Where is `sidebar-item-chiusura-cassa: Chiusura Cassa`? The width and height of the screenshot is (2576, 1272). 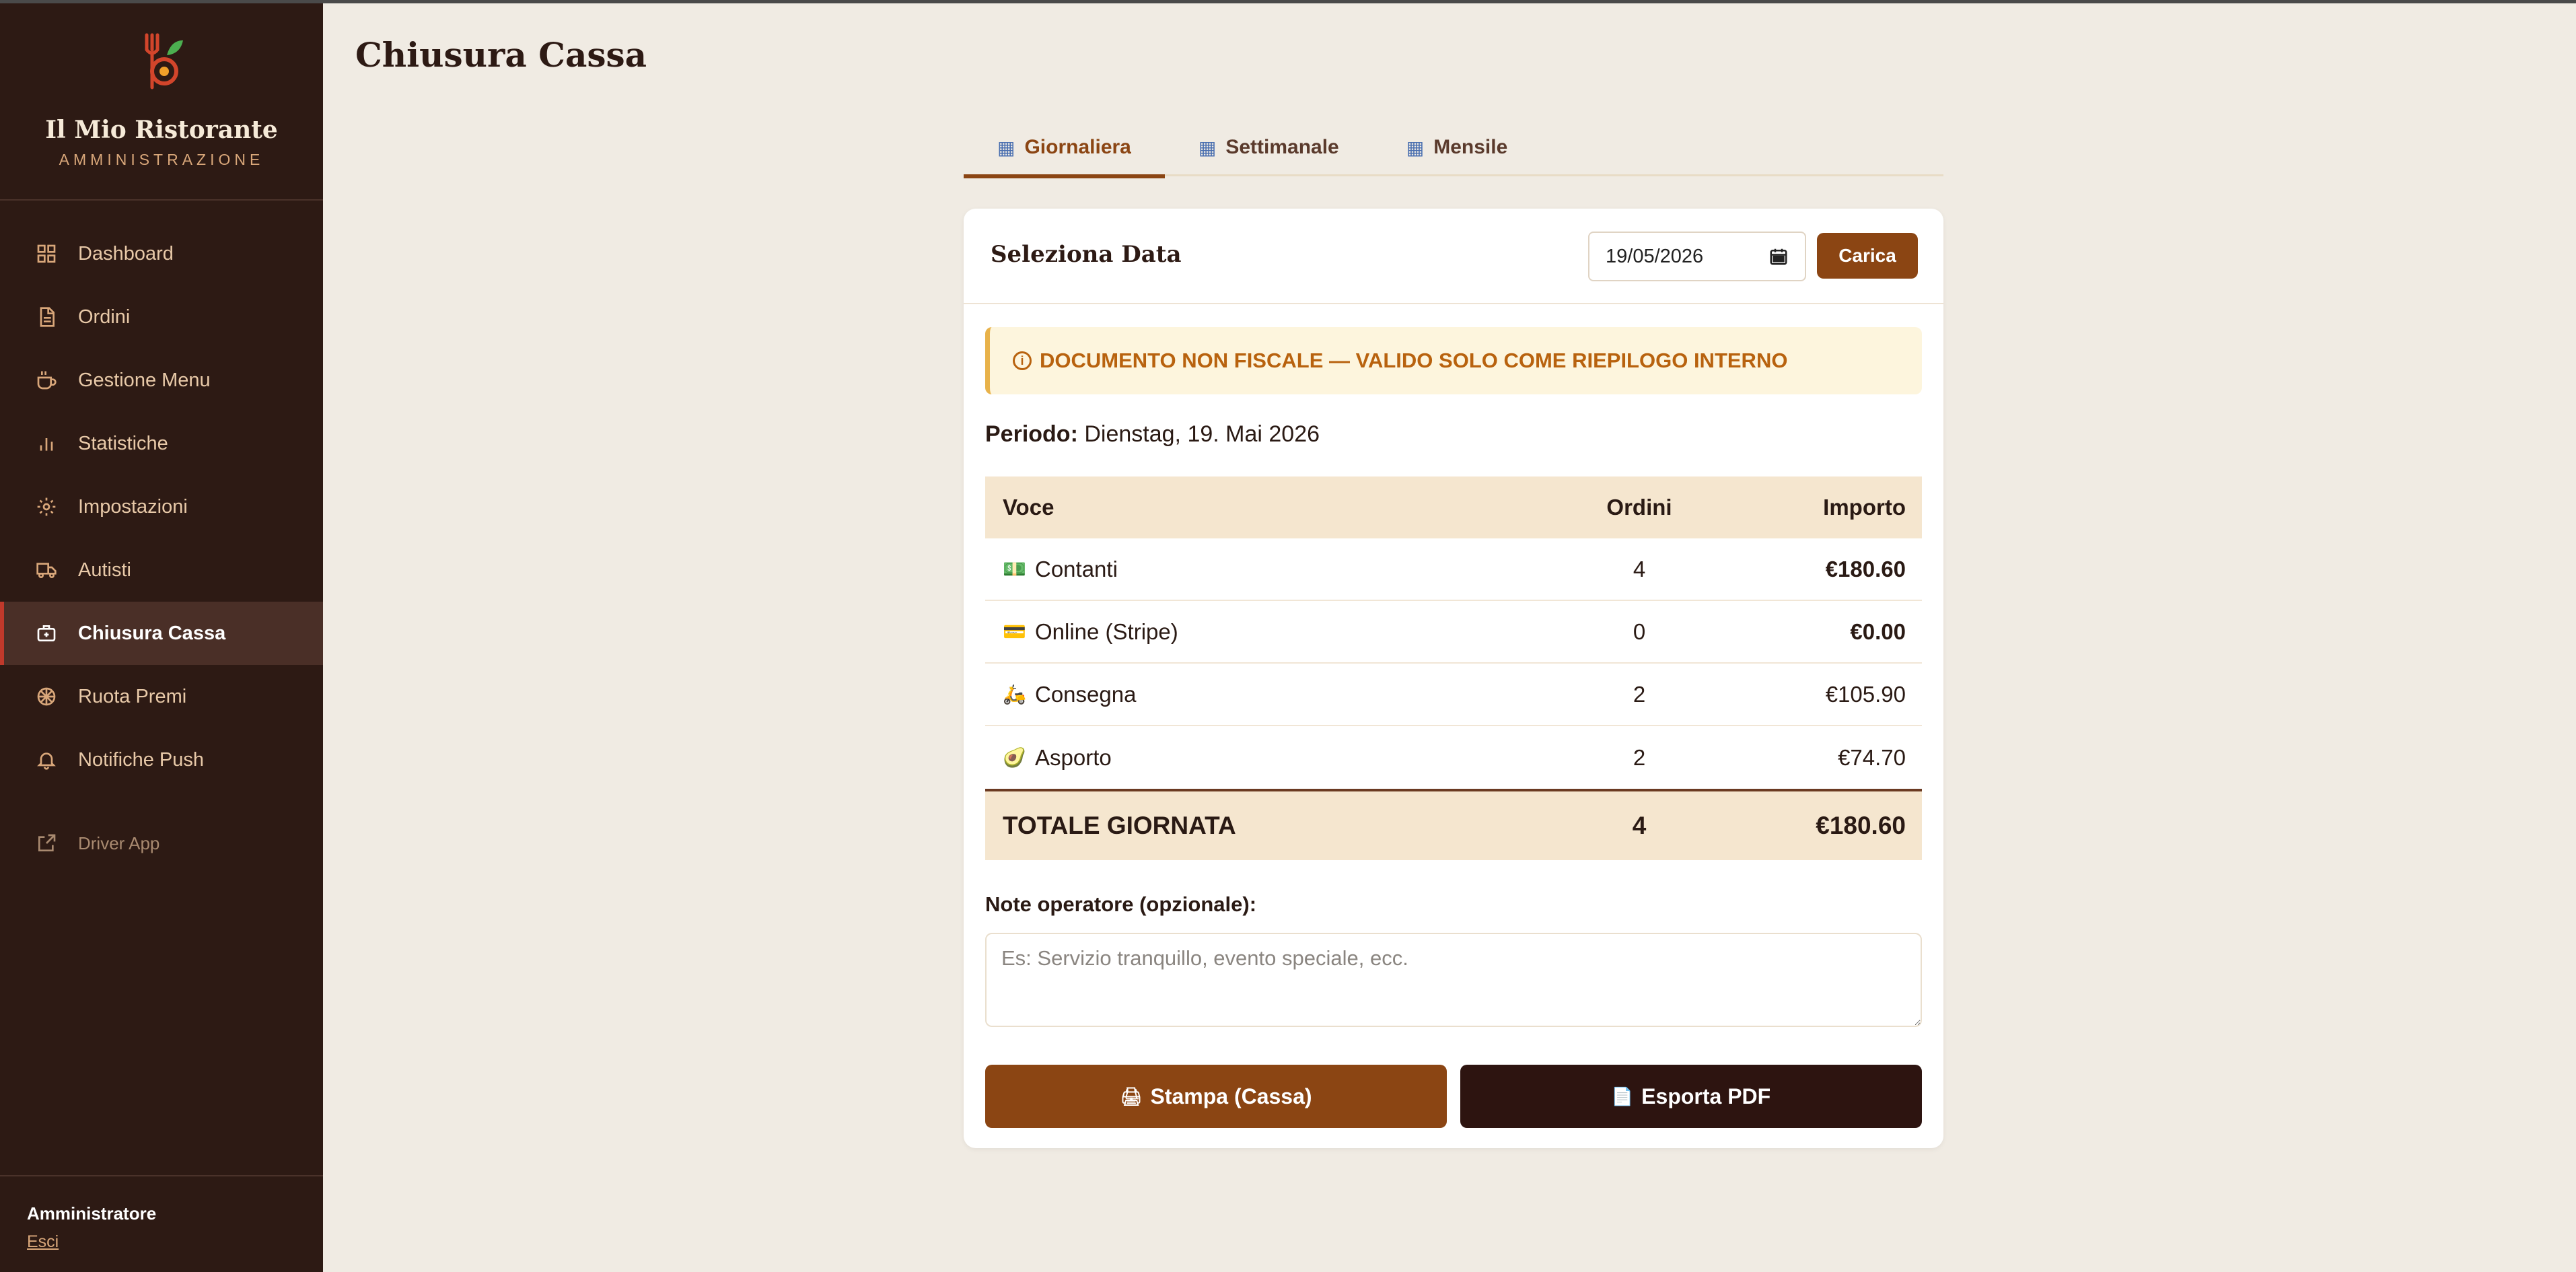 sidebar-item-chiusura-cassa: Chiusura Cassa is located at coordinates (161, 633).